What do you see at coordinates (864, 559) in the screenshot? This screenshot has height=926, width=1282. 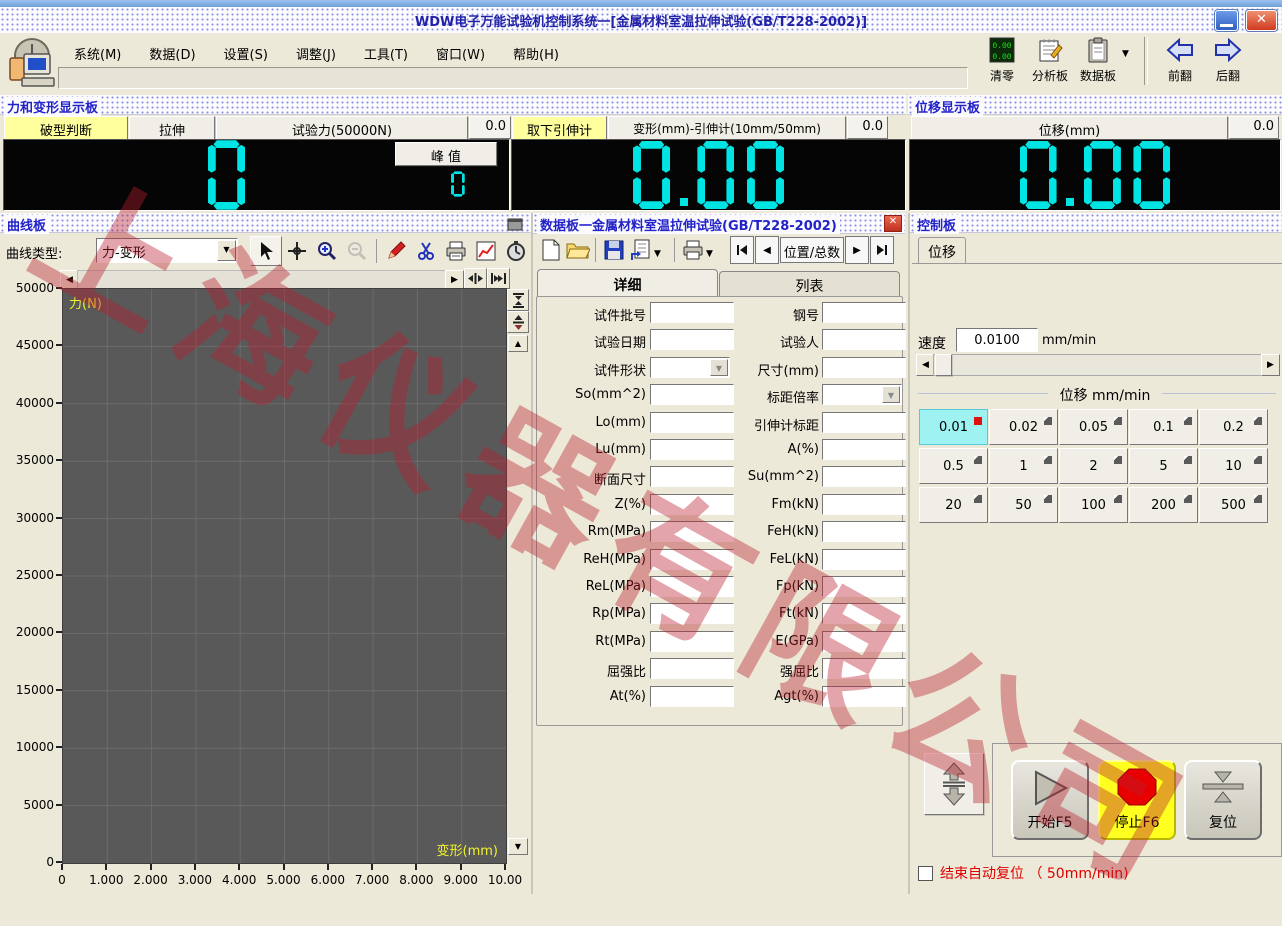 I see `field-input-FeL(kN)` at bounding box center [864, 559].